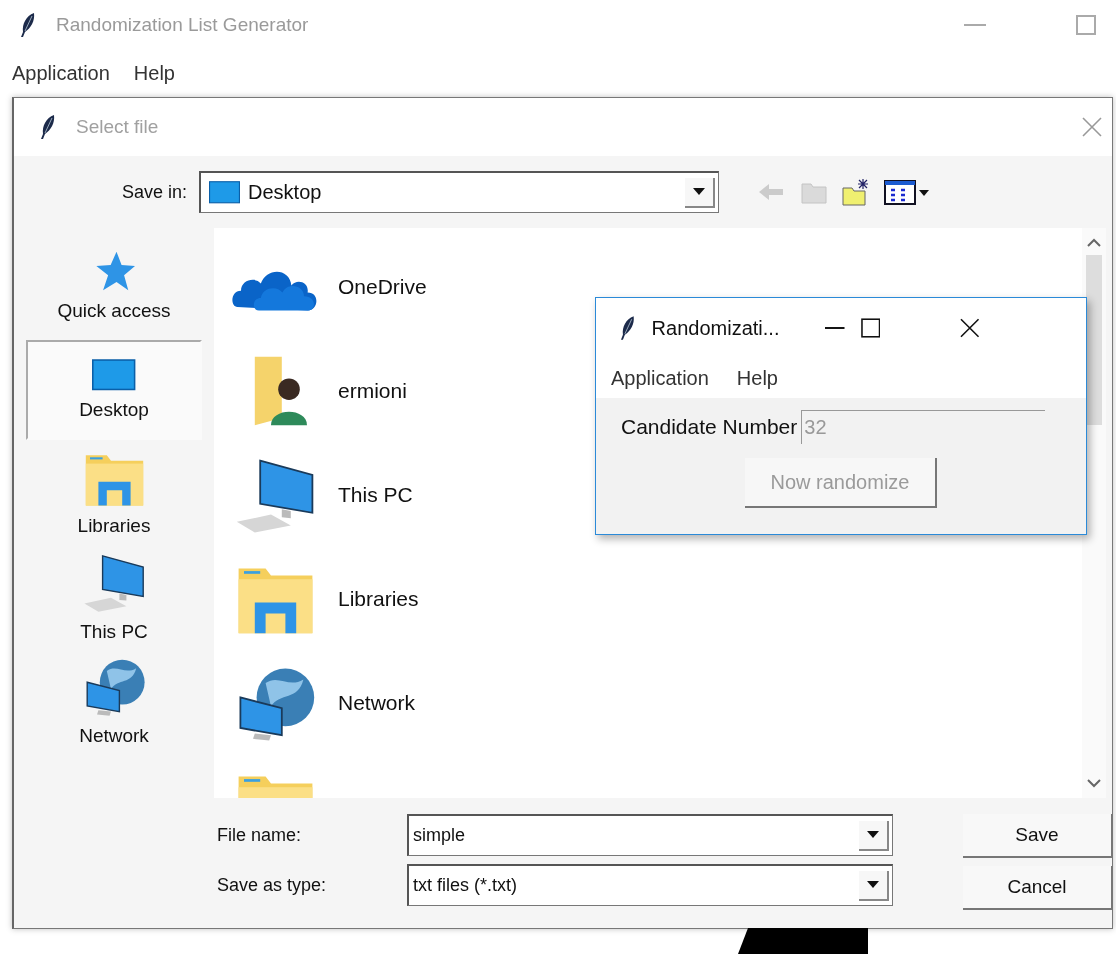 The image size is (1116, 954). What do you see at coordinates (1094, 340) in the screenshot?
I see `scroll-thumb` at bounding box center [1094, 340].